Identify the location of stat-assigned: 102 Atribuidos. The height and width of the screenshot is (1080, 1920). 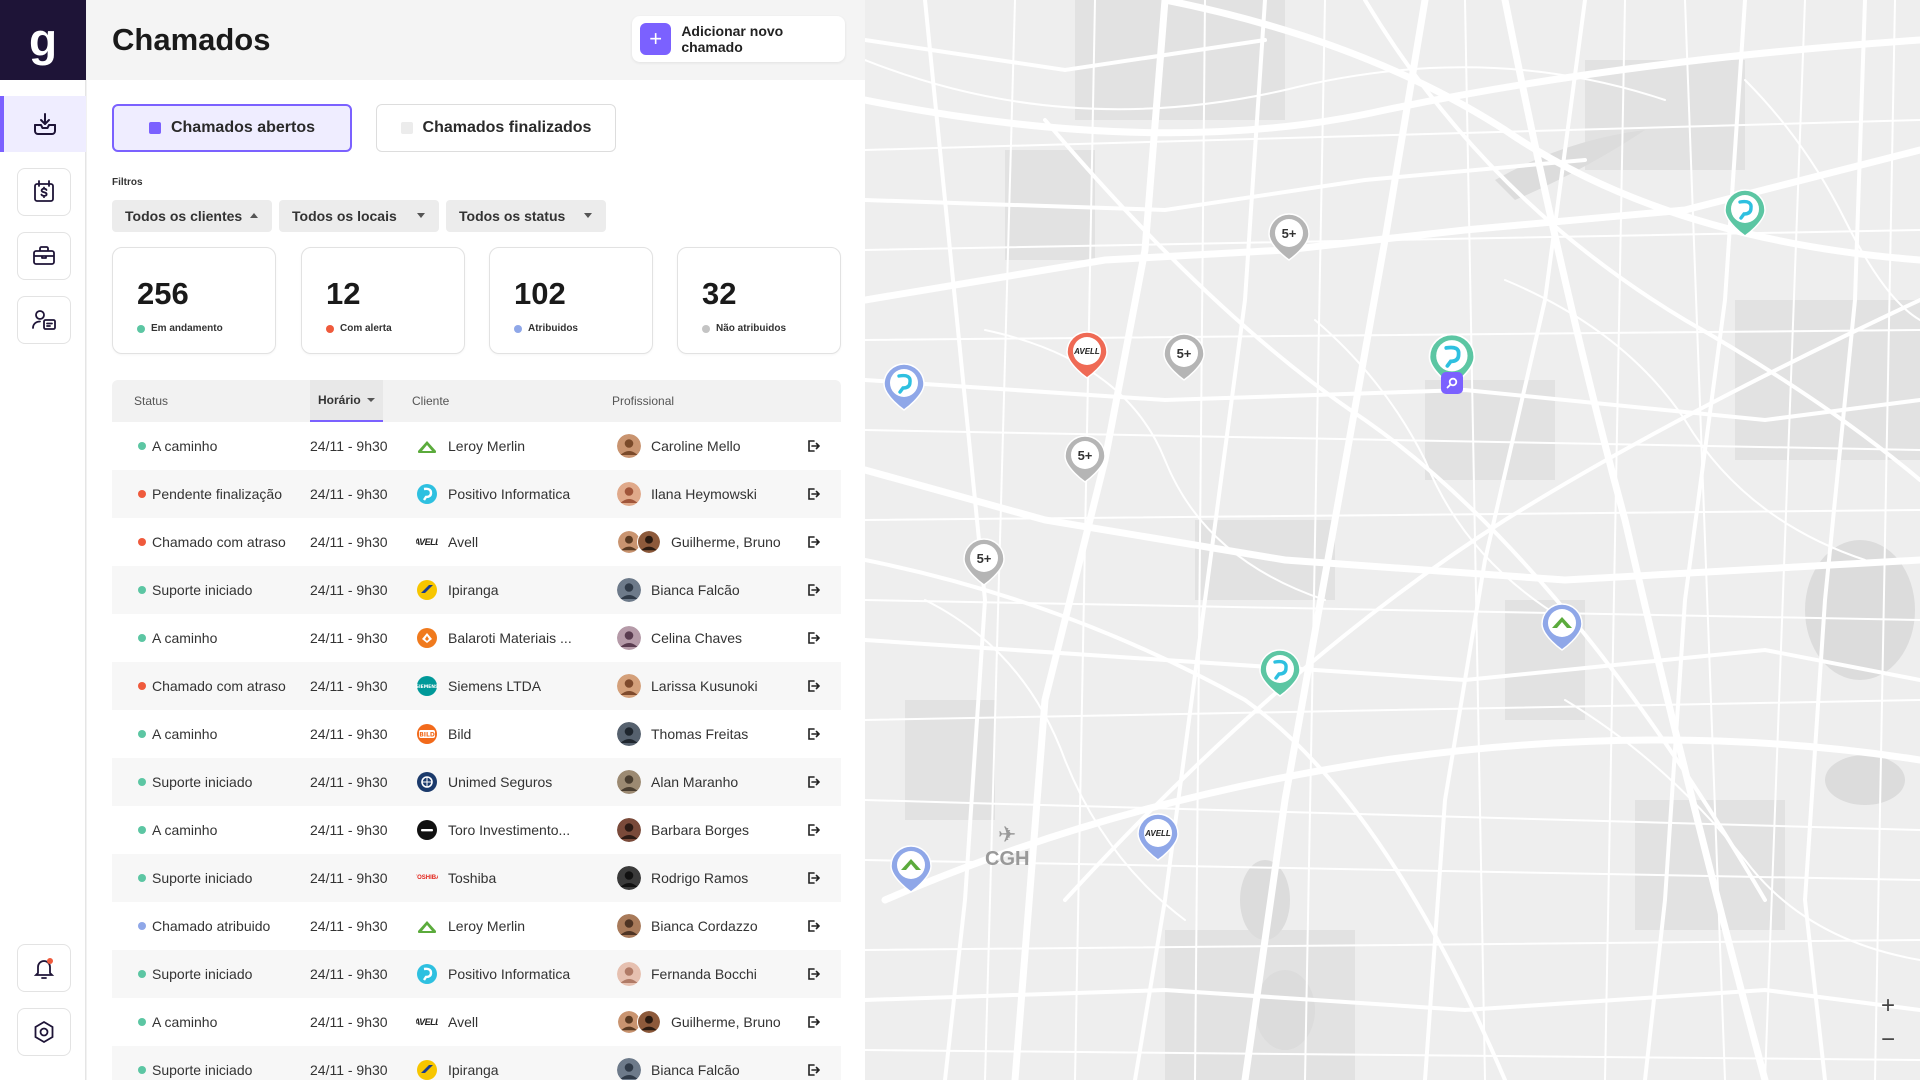
(571, 300).